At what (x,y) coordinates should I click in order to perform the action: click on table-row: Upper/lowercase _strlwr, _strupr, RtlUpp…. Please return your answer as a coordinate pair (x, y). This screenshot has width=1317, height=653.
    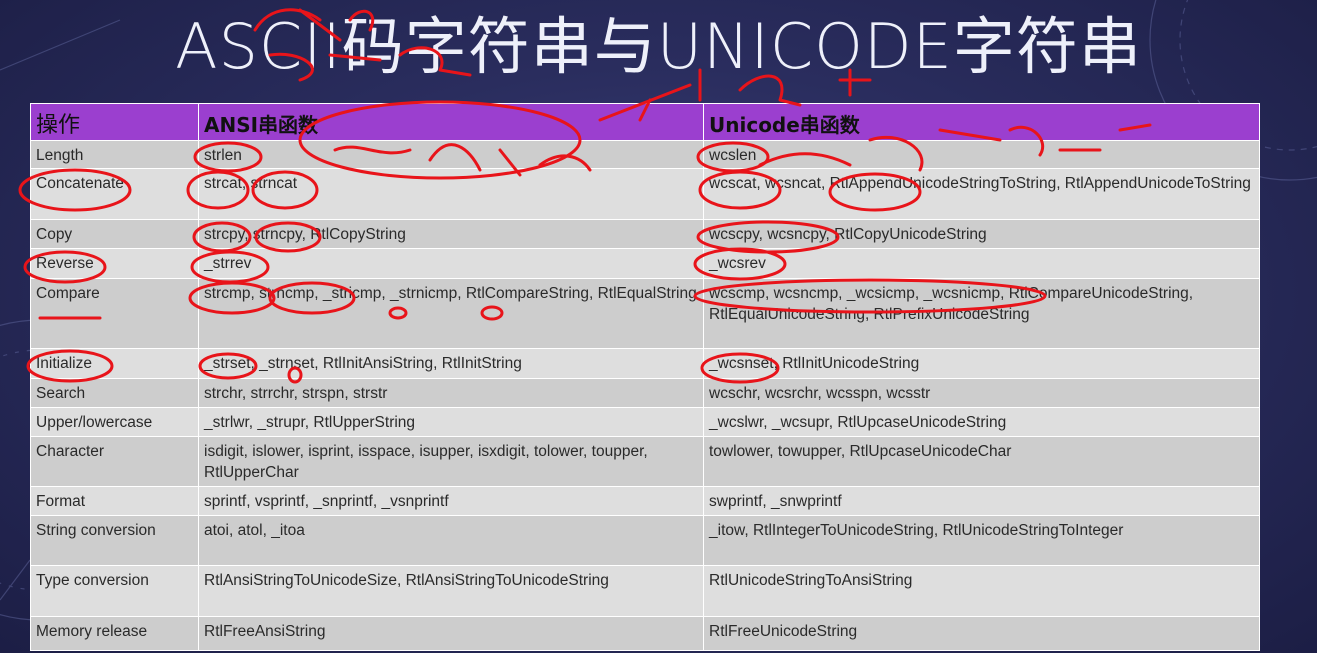
    Looking at the image, I should click on (645, 422).